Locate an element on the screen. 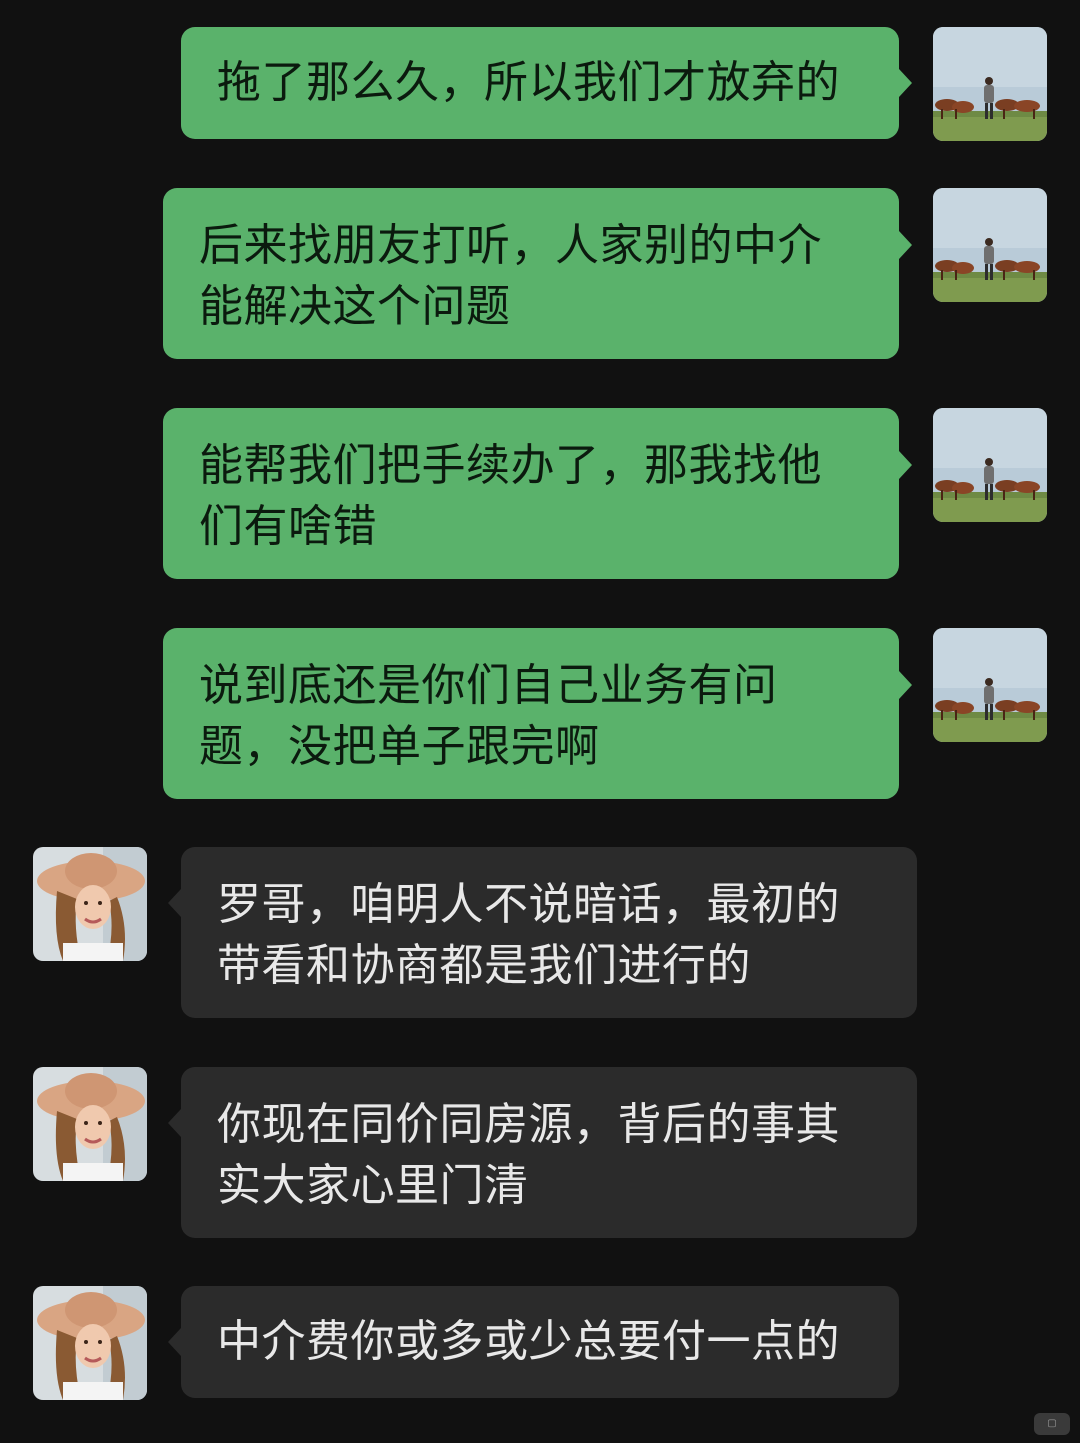  message-bubble-incoming: 中介费你或多或少总要付一点的 is located at coordinates (540, 1342).